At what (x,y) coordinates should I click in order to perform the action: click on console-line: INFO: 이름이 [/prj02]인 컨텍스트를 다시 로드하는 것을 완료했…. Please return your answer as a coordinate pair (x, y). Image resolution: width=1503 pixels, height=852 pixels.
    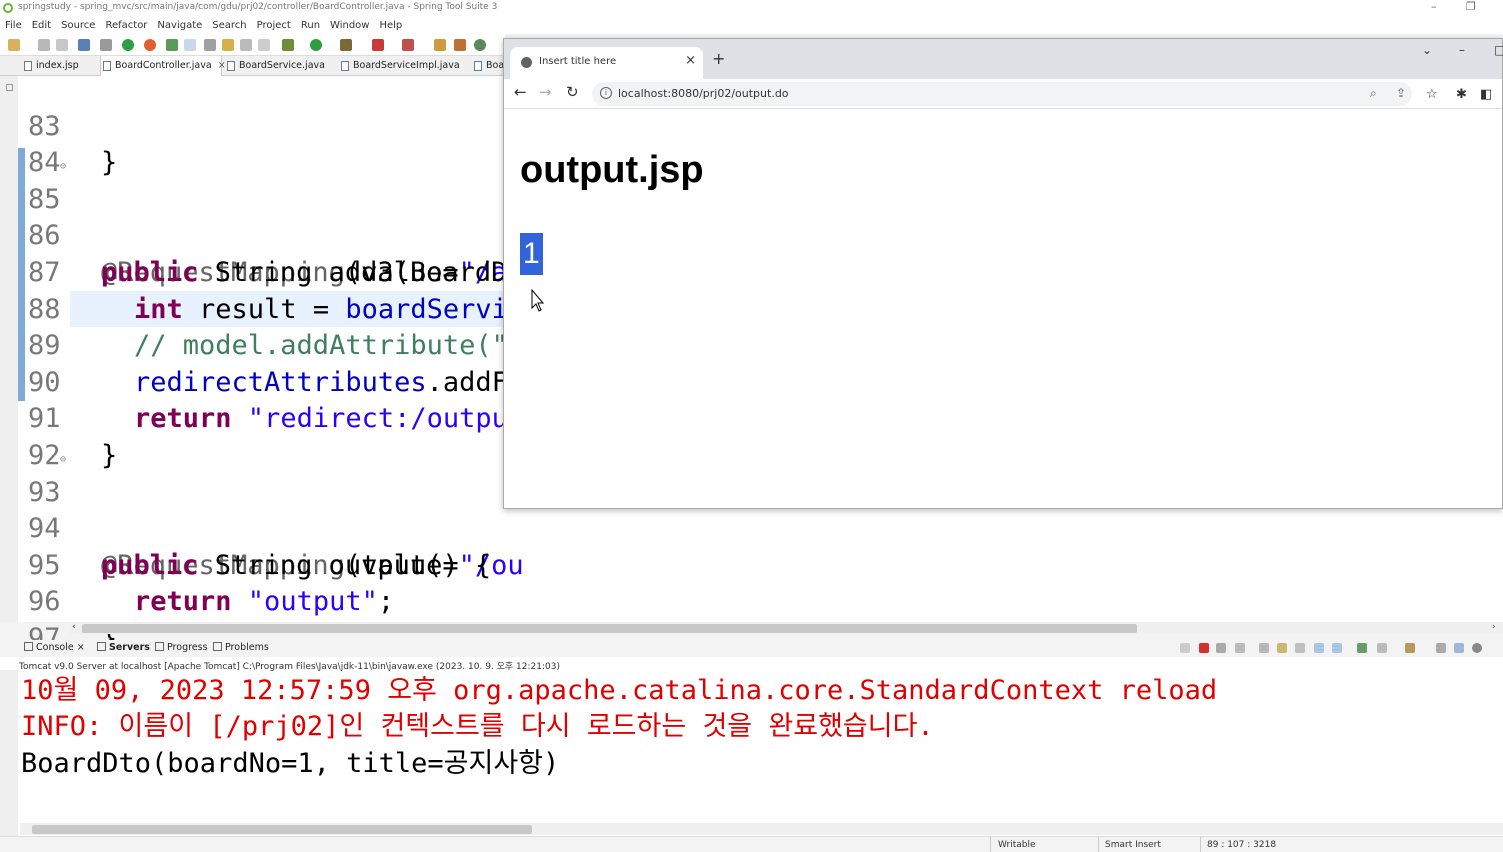
    Looking at the image, I should click on (477, 726).